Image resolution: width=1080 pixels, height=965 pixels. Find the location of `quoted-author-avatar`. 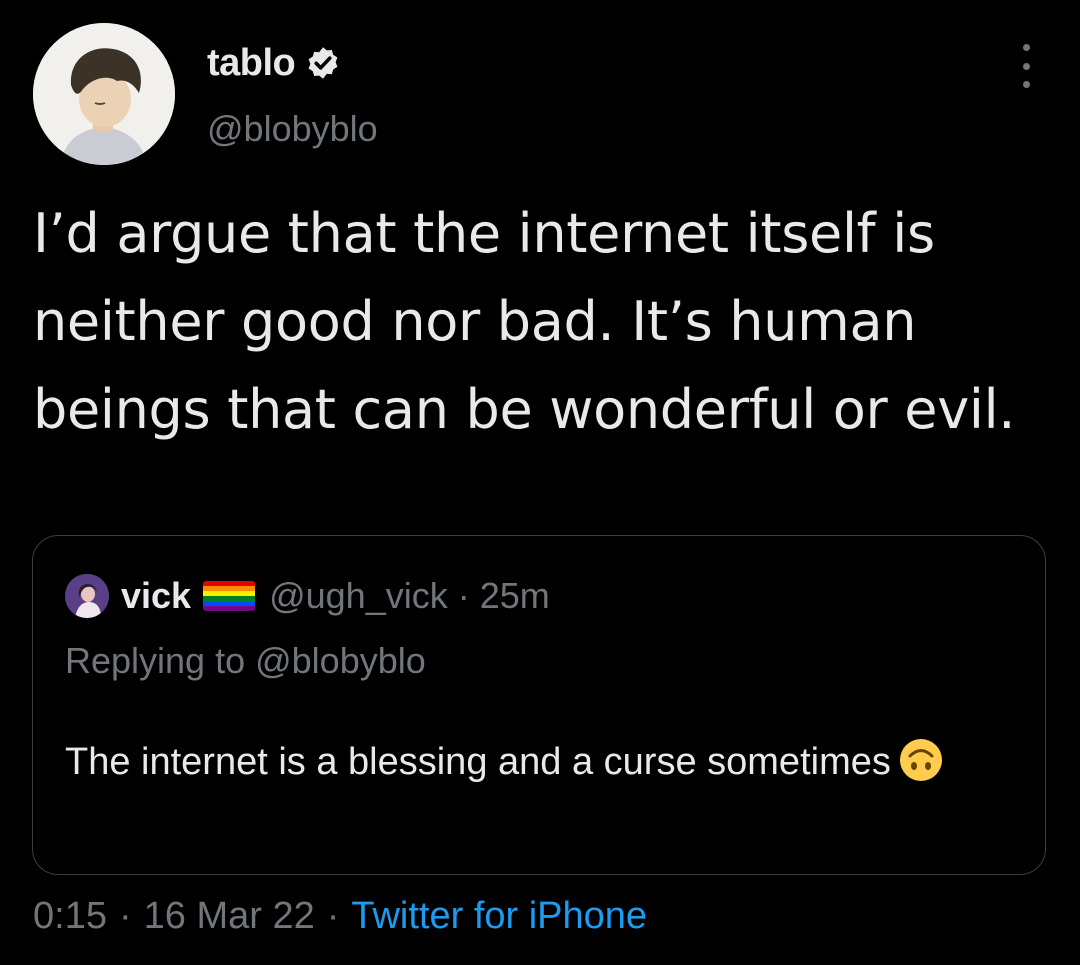

quoted-author-avatar is located at coordinates (87, 596).